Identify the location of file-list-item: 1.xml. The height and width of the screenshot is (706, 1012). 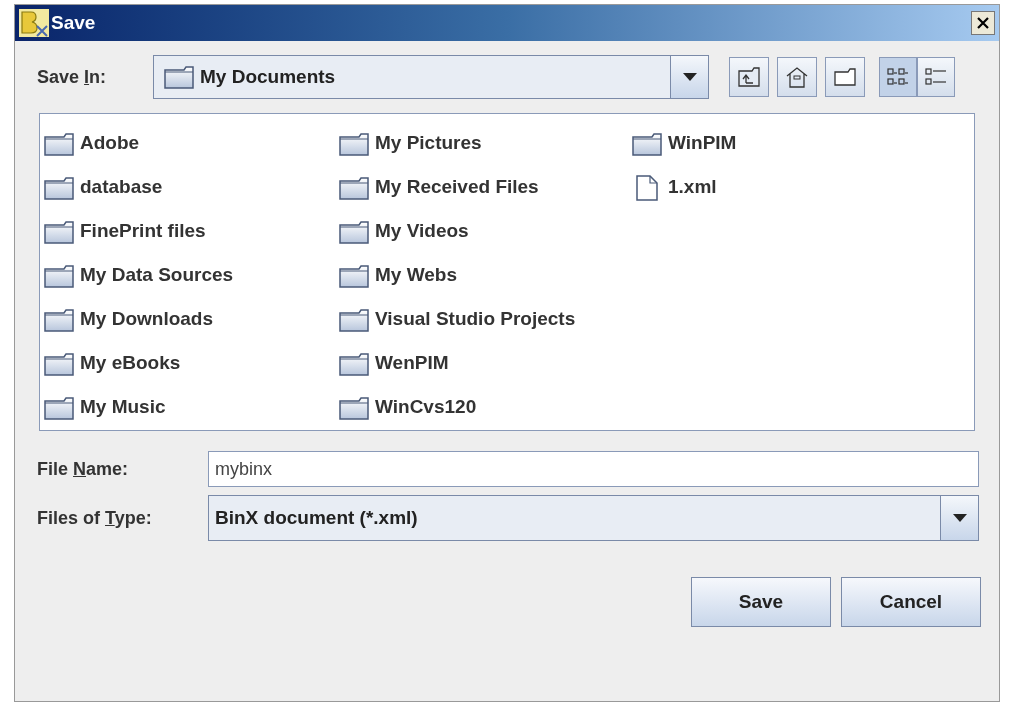
(692, 187).